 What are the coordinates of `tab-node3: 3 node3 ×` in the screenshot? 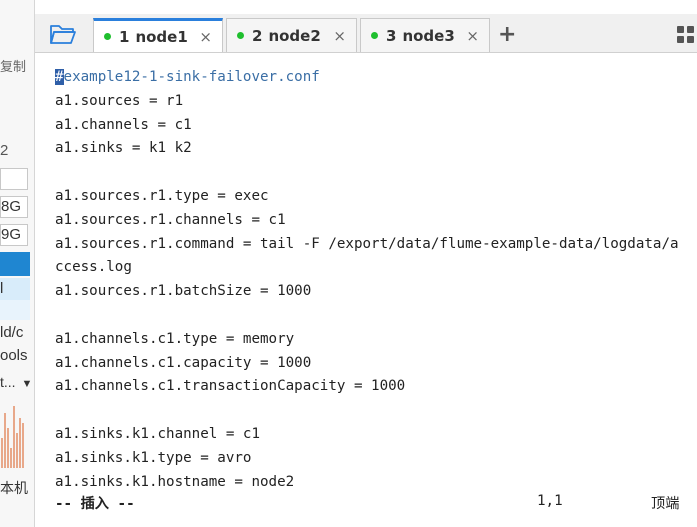 It's located at (425, 35).